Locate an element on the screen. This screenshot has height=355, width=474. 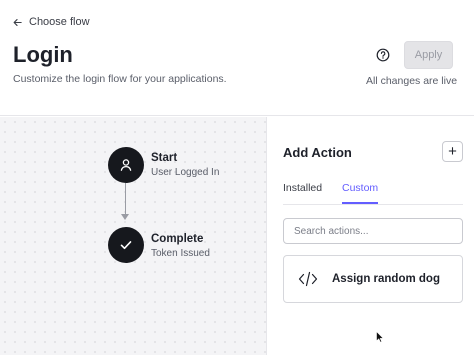
tab-custom: Custom is located at coordinates (360, 188).